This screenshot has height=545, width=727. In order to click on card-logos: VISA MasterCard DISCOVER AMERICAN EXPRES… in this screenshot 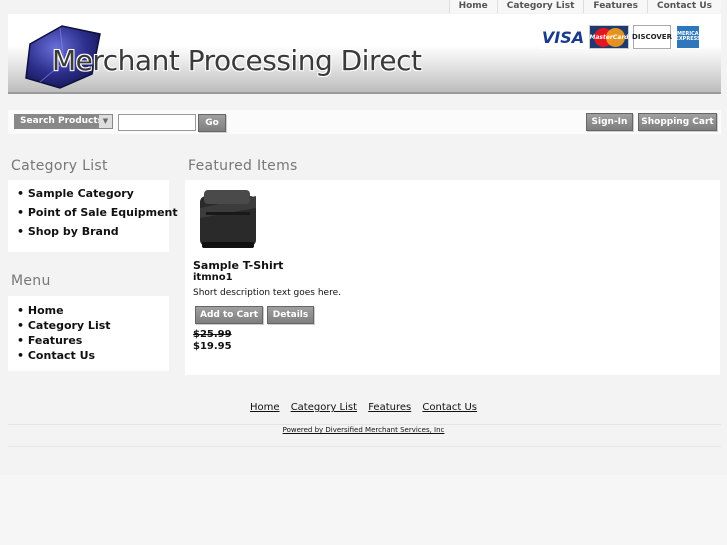, I will do `click(622, 37)`.